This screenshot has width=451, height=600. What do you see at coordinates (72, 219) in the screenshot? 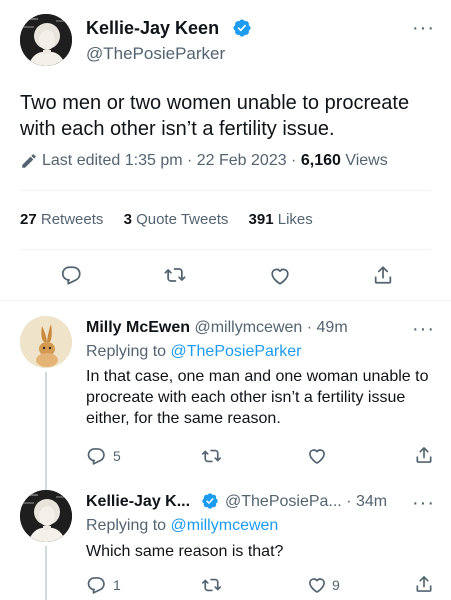
I see `retweets-label: Retweets` at bounding box center [72, 219].